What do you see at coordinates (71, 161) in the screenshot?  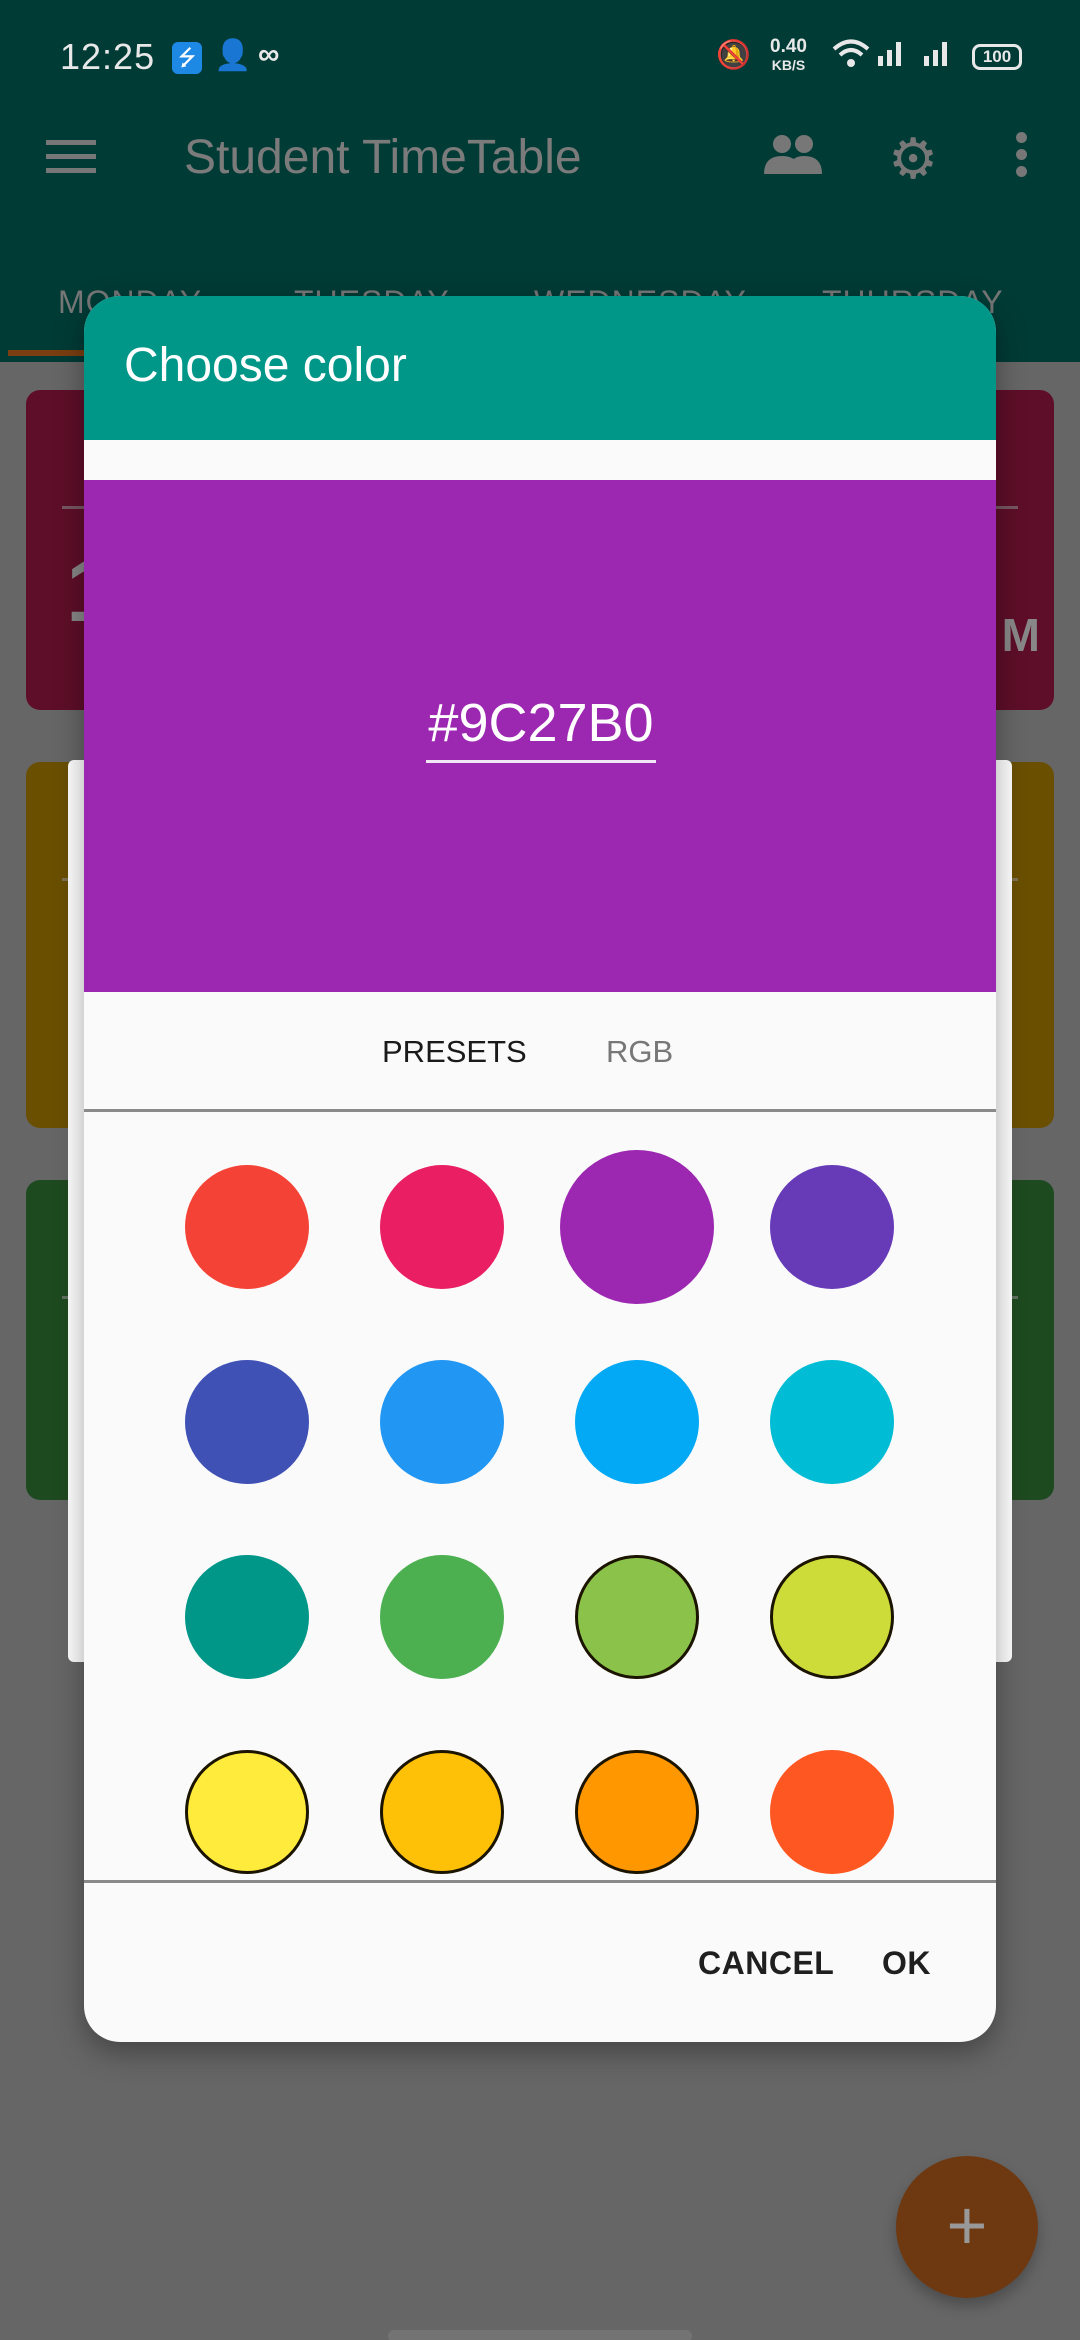 I see `menu-icon` at bounding box center [71, 161].